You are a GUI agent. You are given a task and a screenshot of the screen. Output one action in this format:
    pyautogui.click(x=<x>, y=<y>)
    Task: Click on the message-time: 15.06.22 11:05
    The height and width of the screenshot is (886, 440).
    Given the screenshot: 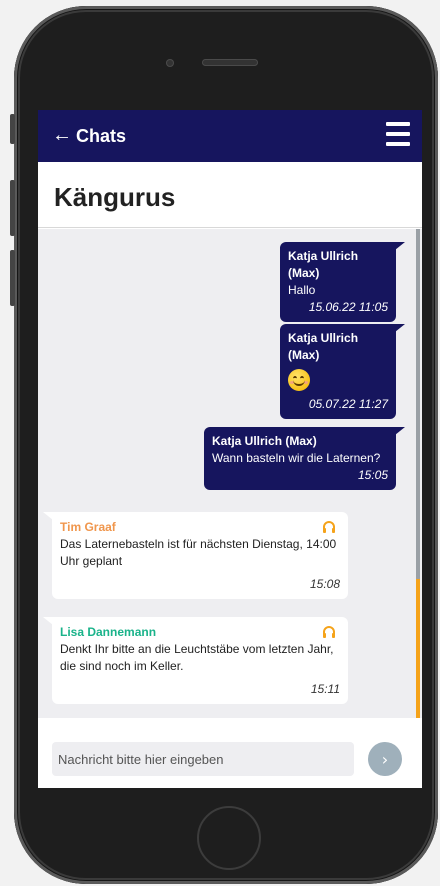 What is the action you would take?
    pyautogui.click(x=348, y=307)
    